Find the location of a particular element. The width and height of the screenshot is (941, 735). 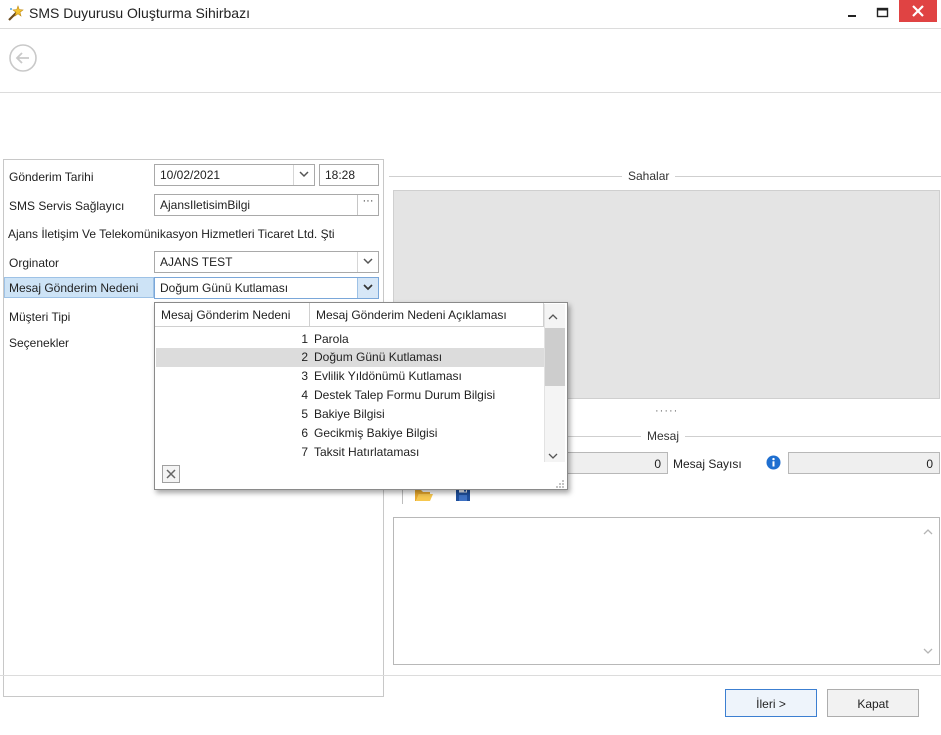

ellipsis-button: ··· is located at coordinates (367, 205).